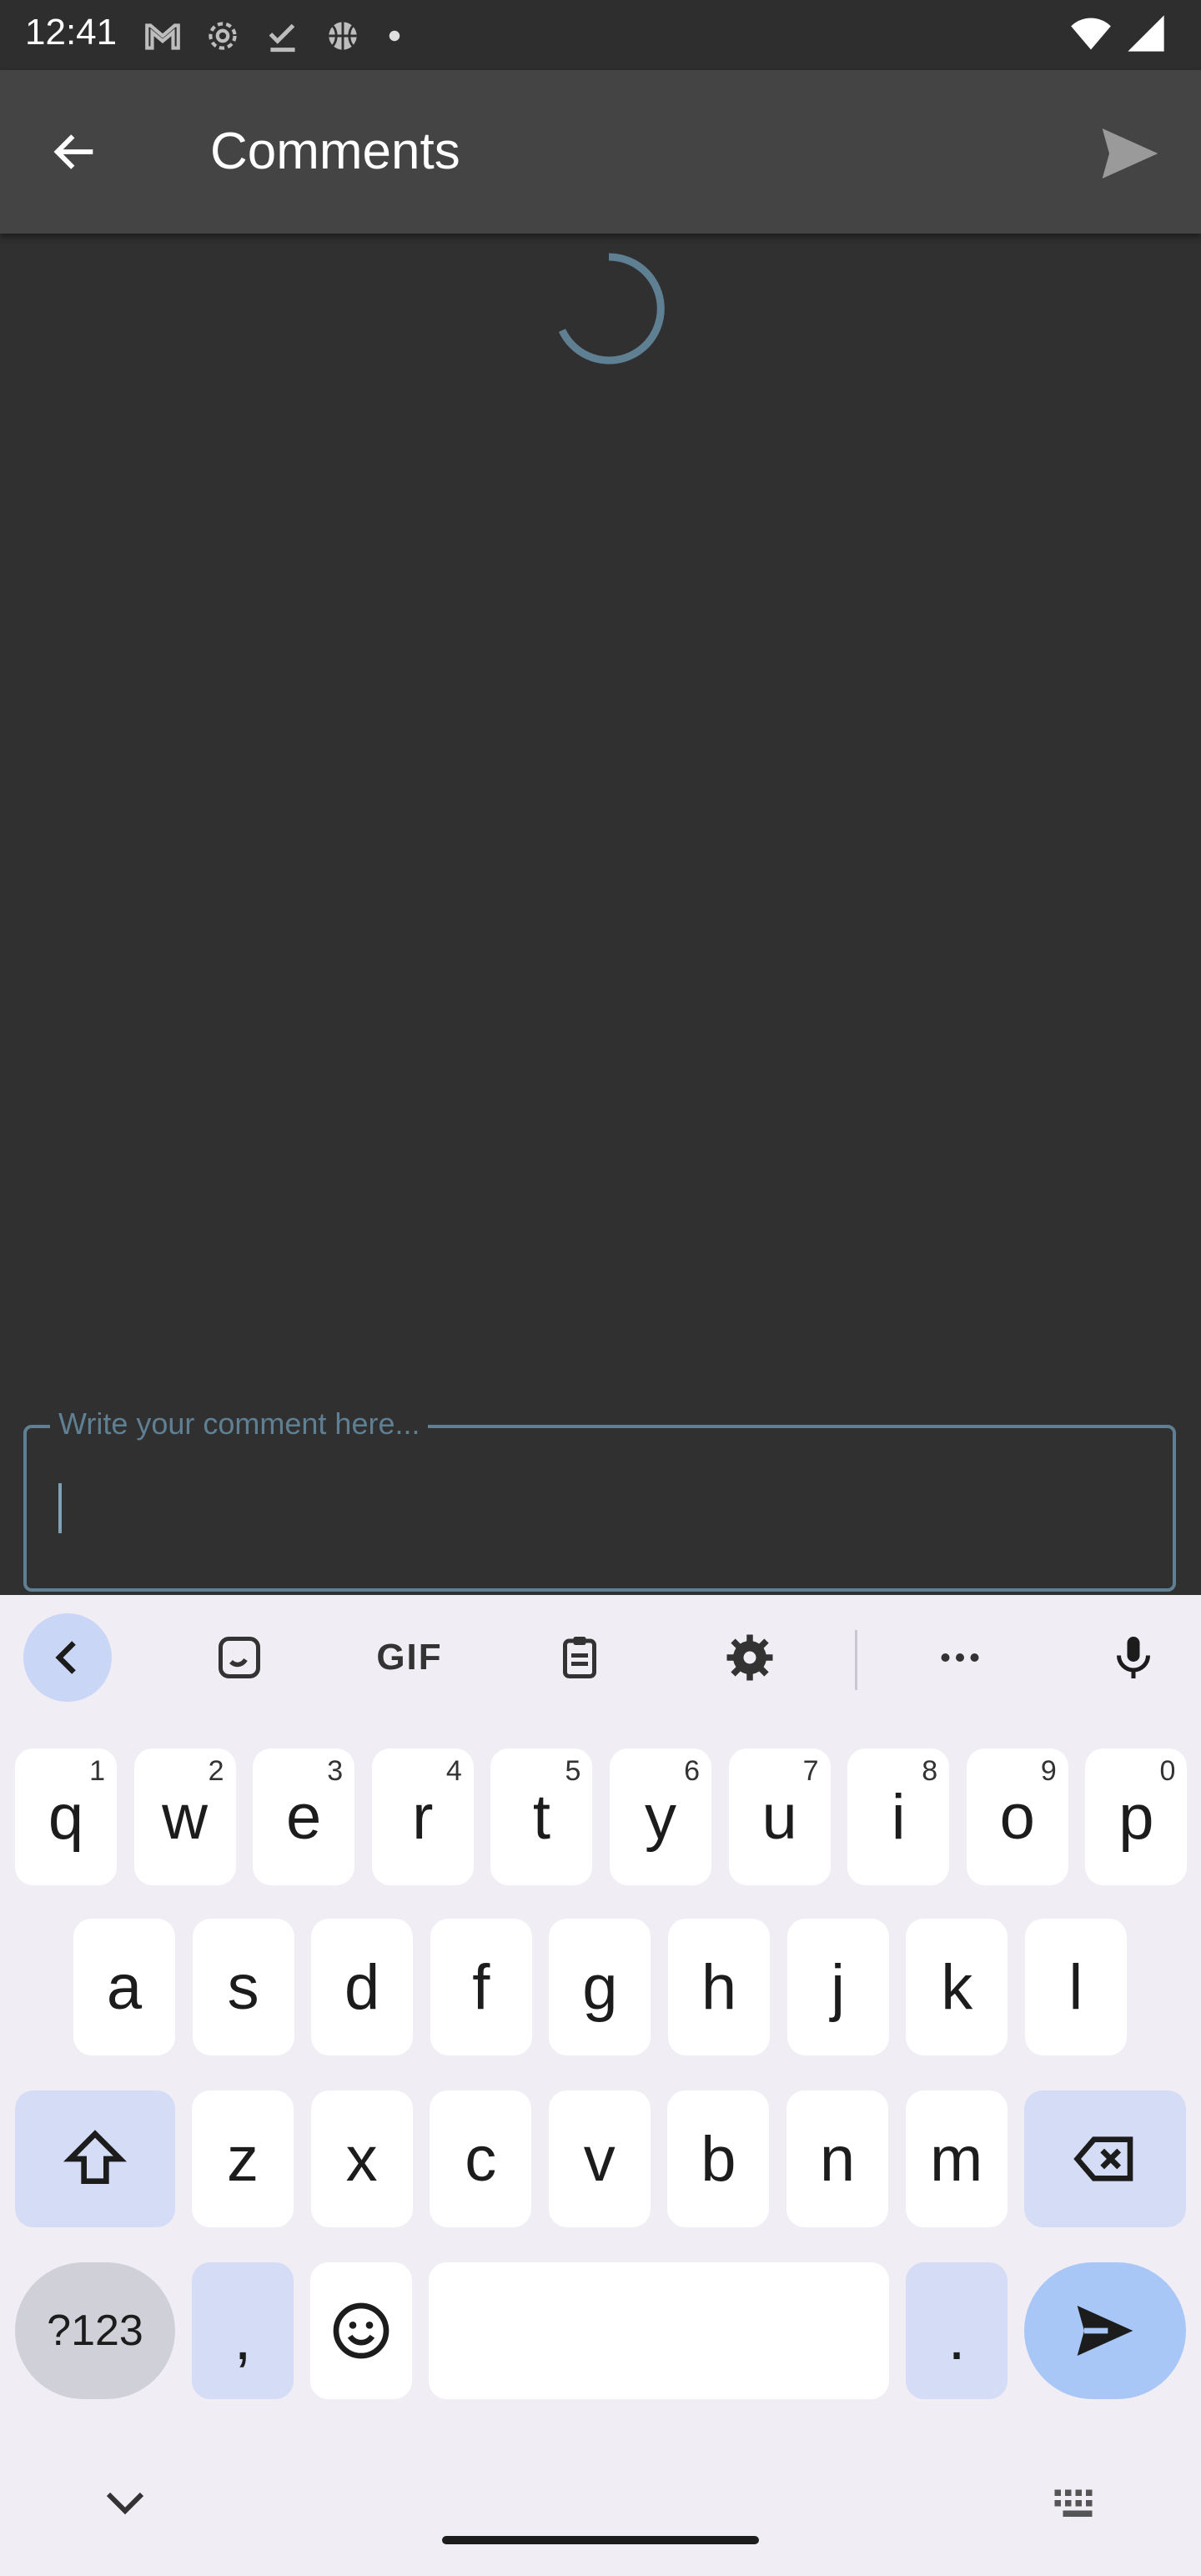 The height and width of the screenshot is (2576, 1201). I want to click on key-n: n, so click(837, 2158).